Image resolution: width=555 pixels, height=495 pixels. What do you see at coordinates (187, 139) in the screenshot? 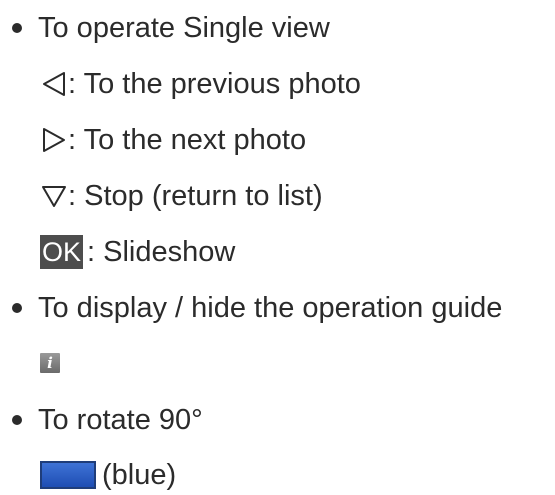
I see `next-photo-label: : To the next photo` at bounding box center [187, 139].